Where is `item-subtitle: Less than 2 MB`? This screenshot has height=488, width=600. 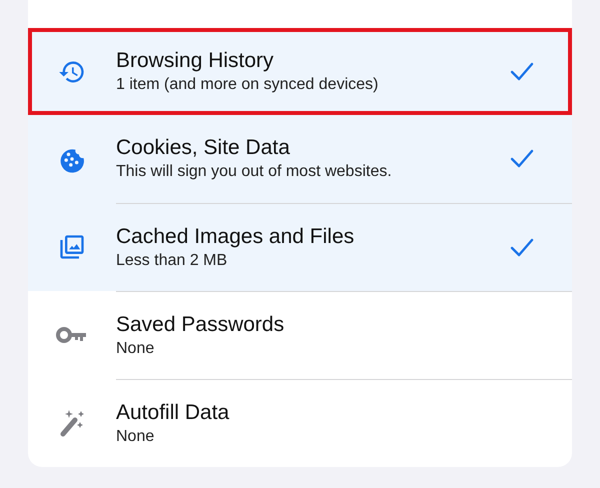 item-subtitle: Less than 2 MB is located at coordinates (172, 260).